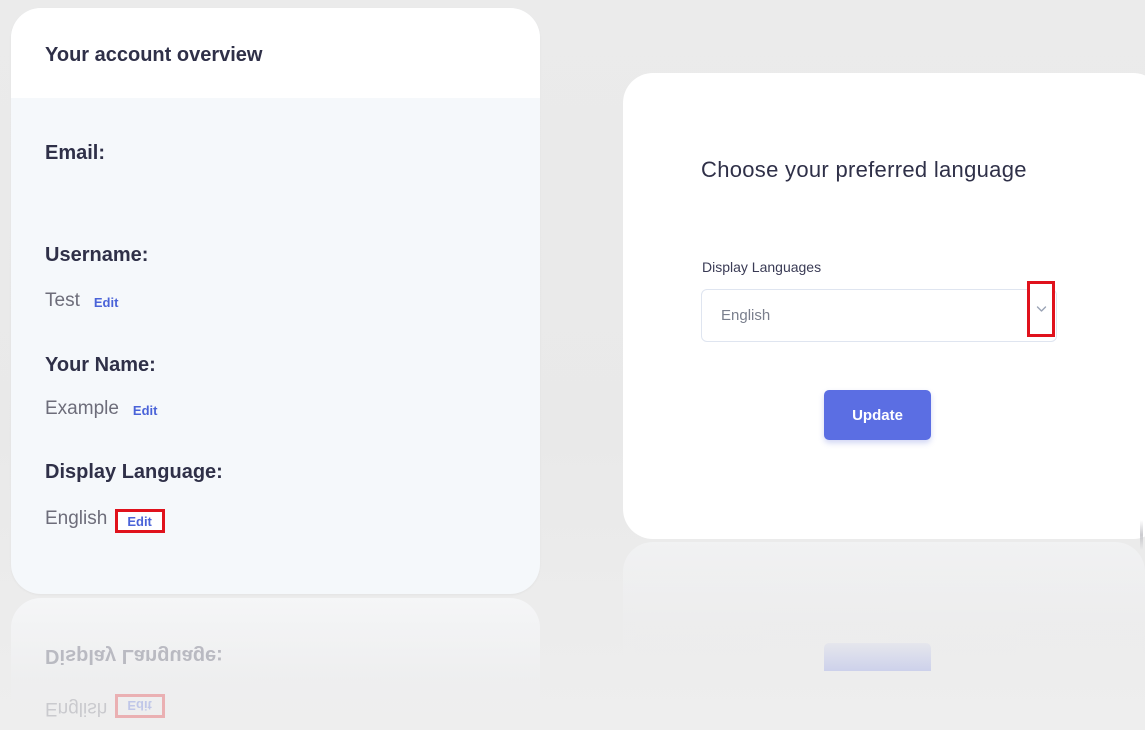 This screenshot has height=730, width=1145. I want to click on selected-language-value: English, so click(746, 315).